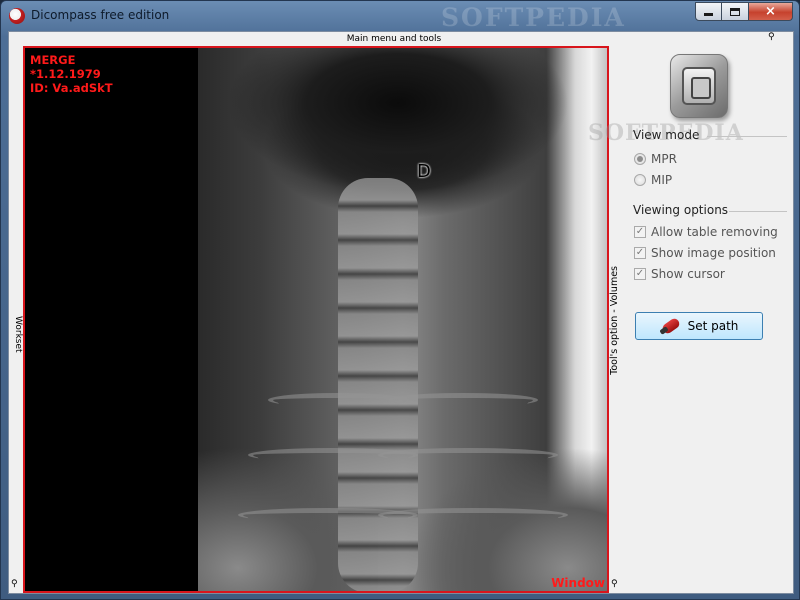  What do you see at coordinates (664, 159) in the screenshot?
I see `radio-label: MPR` at bounding box center [664, 159].